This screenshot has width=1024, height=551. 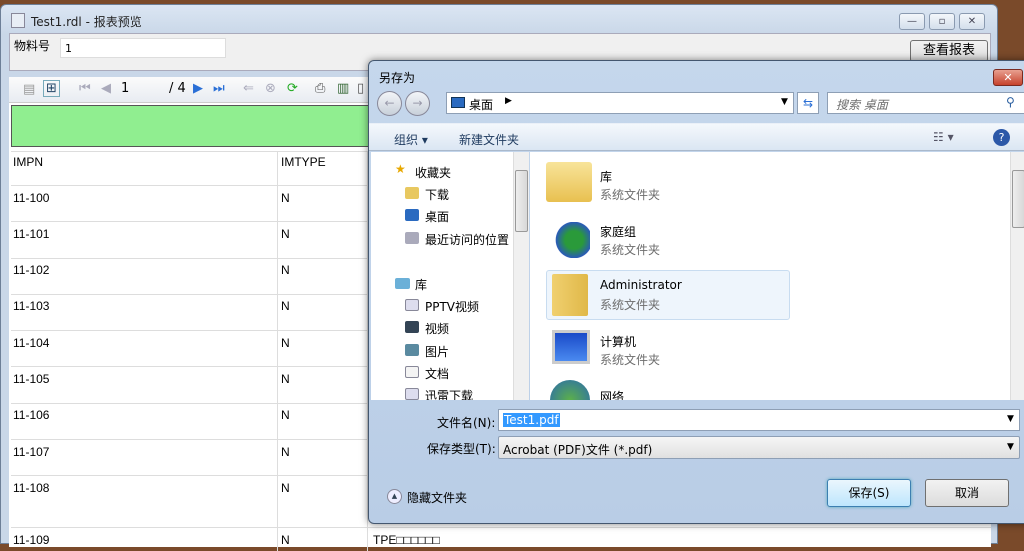 What do you see at coordinates (292, 88) in the screenshot?
I see `refresh-icon: ⟳` at bounding box center [292, 88].